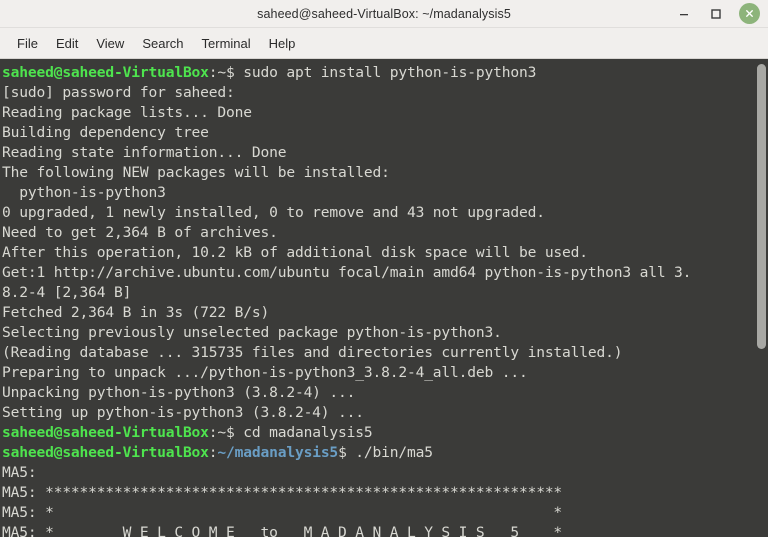  I want to click on window-title: saheed@saheed-VirtualBox: ~/madanalysis5, so click(384, 13).